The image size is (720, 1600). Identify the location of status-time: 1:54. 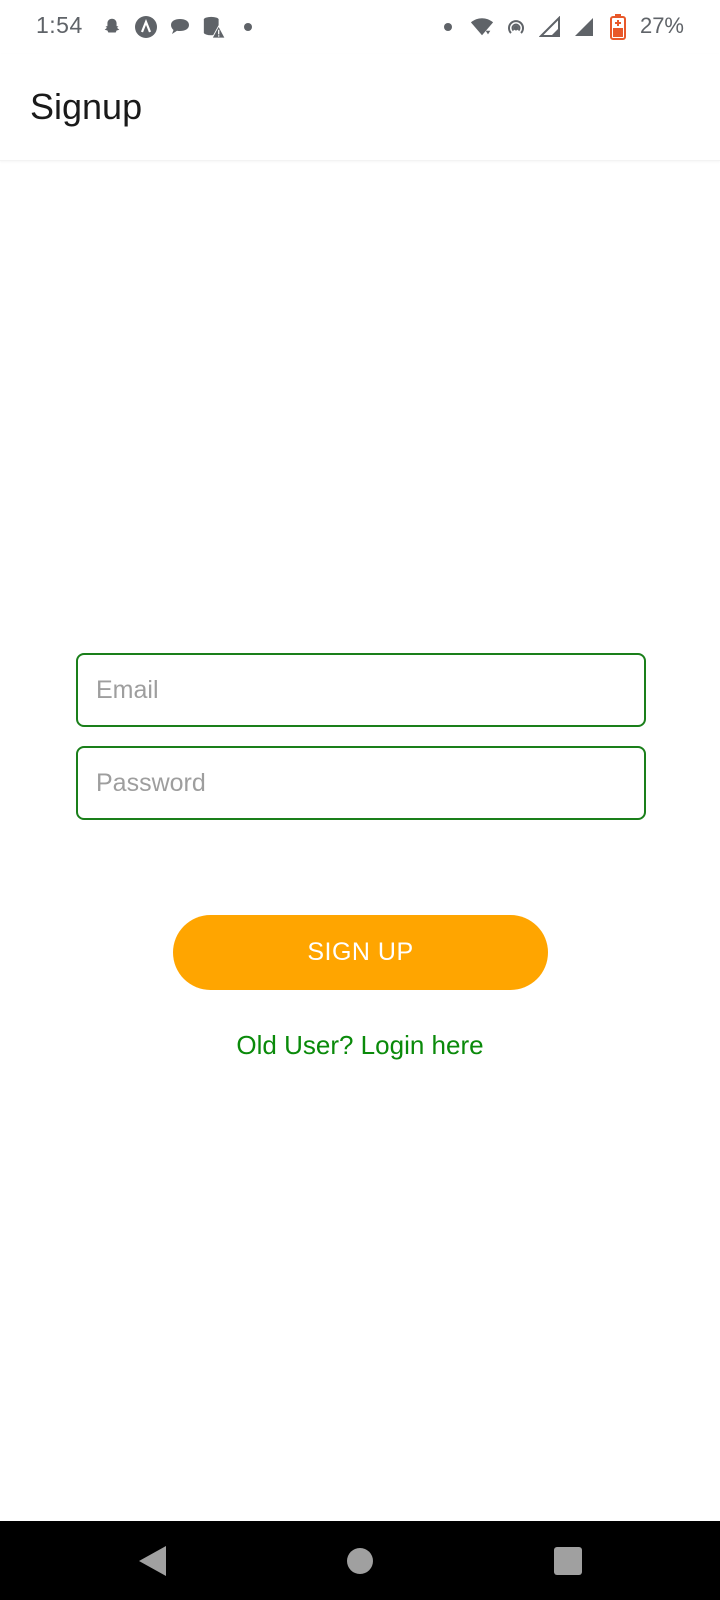
(59, 25).